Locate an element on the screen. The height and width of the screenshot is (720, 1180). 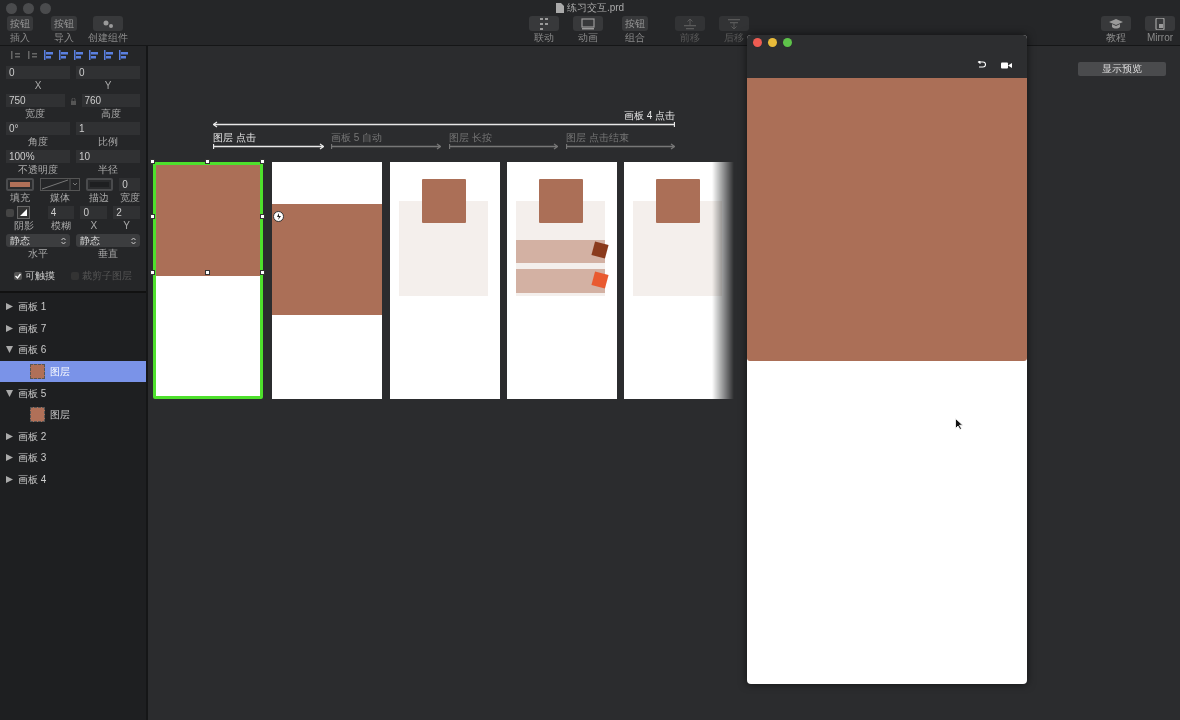
input-field: 0° is located at coordinates (38, 128).